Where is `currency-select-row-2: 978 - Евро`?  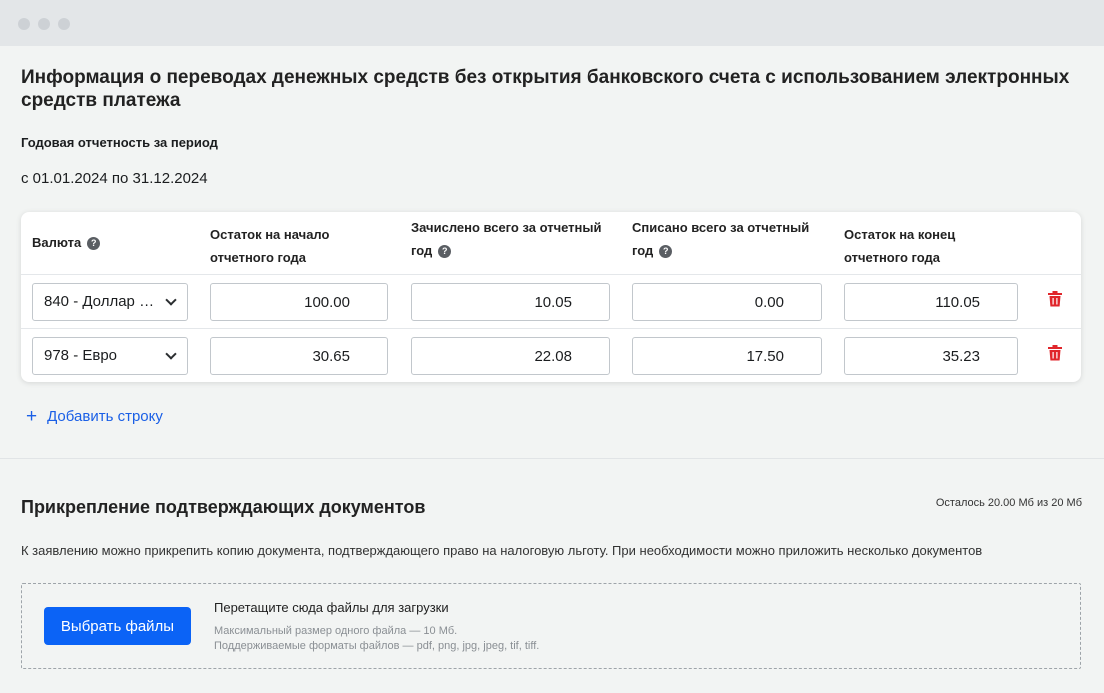 currency-select-row-2: 978 - Евро is located at coordinates (110, 356).